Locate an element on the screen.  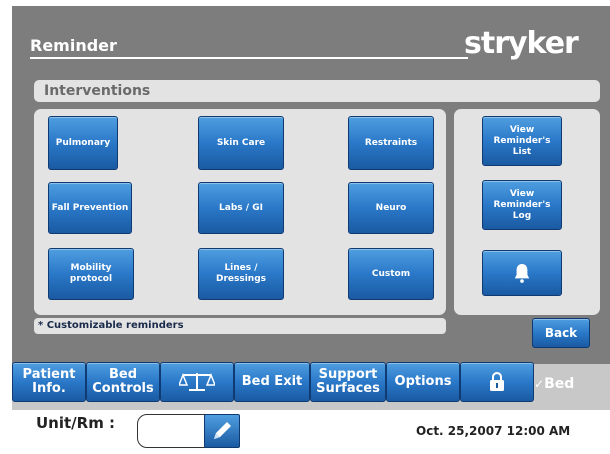
pencil-icon is located at coordinates (222, 430).